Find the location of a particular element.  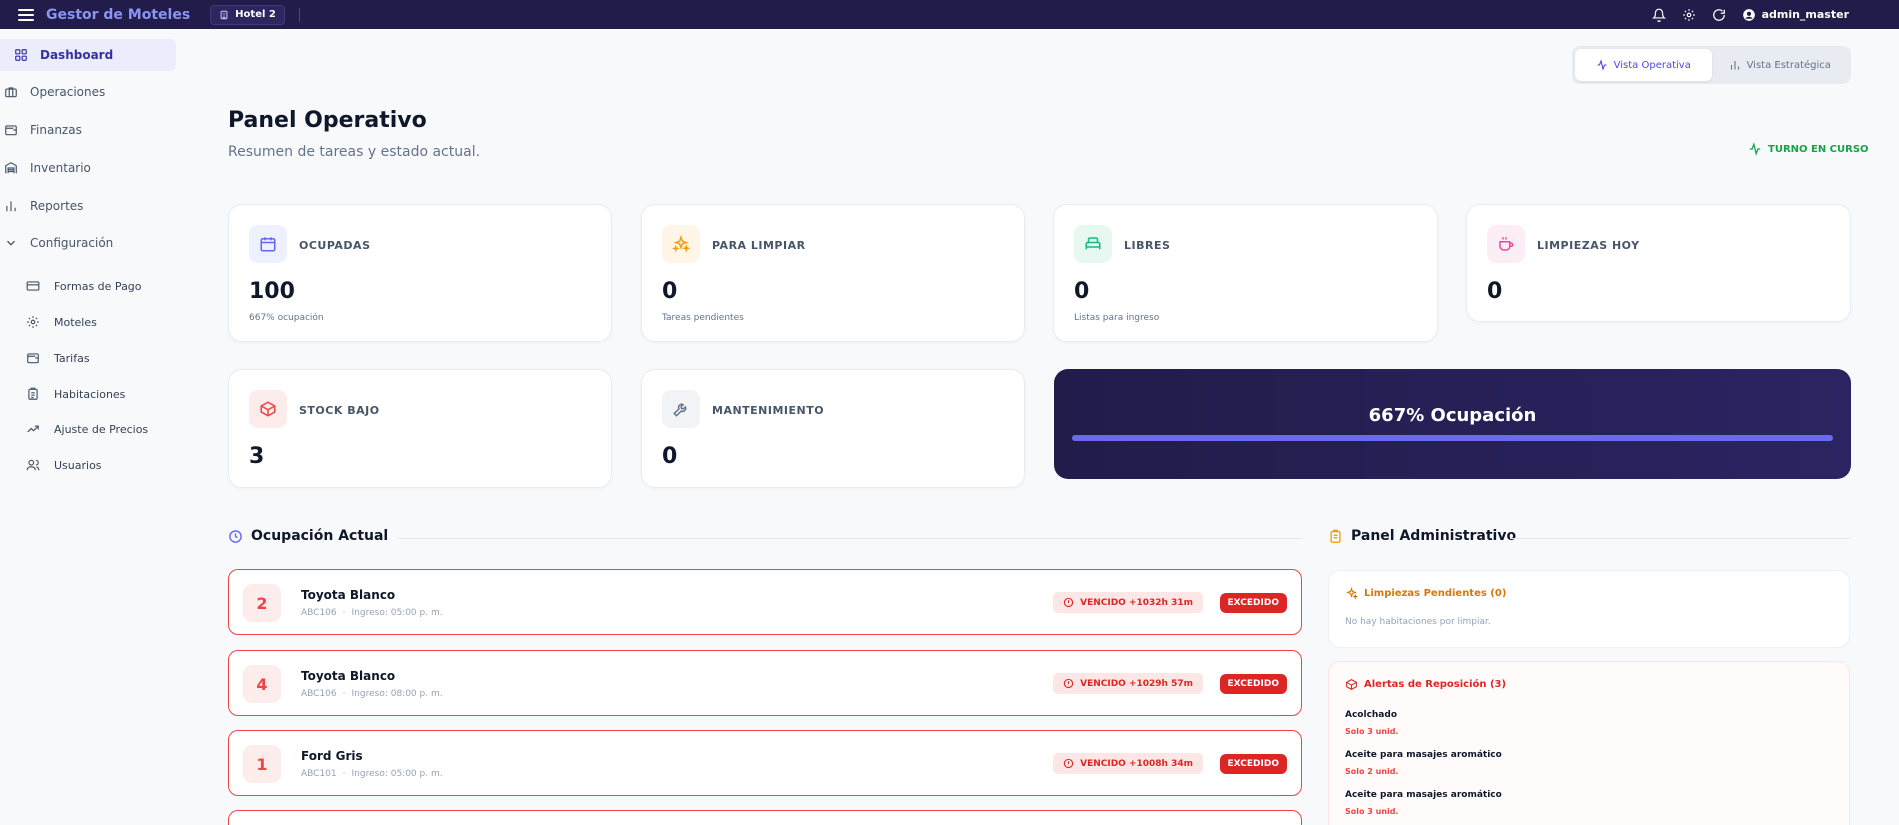

plate: ABC101 is located at coordinates (319, 774).